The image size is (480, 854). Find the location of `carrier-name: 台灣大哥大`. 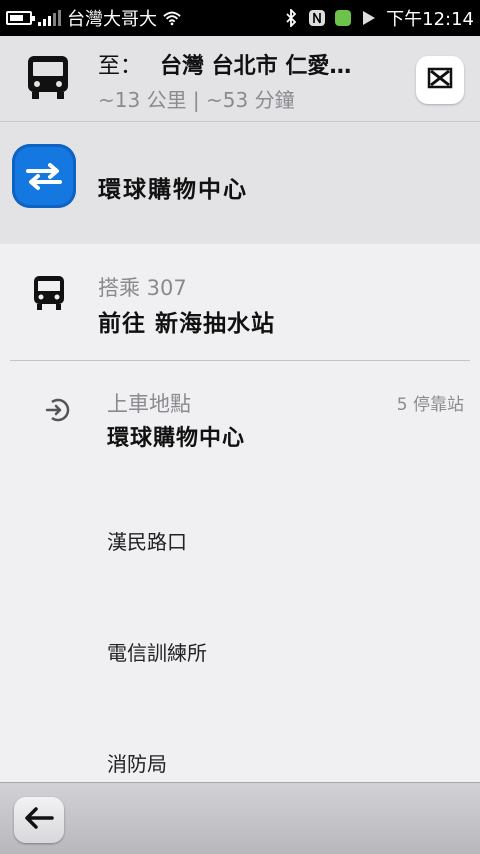

carrier-name: 台灣大哥大 is located at coordinates (112, 19).